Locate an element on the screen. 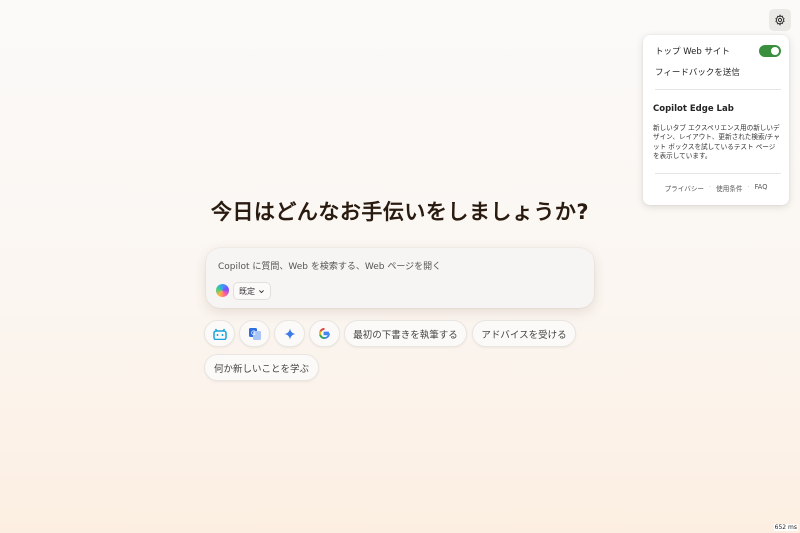 This screenshot has height=533, width=800. chat-box: Copilot に質問、Web を検索する、Web ページを開く 既定 is located at coordinates (400, 278).